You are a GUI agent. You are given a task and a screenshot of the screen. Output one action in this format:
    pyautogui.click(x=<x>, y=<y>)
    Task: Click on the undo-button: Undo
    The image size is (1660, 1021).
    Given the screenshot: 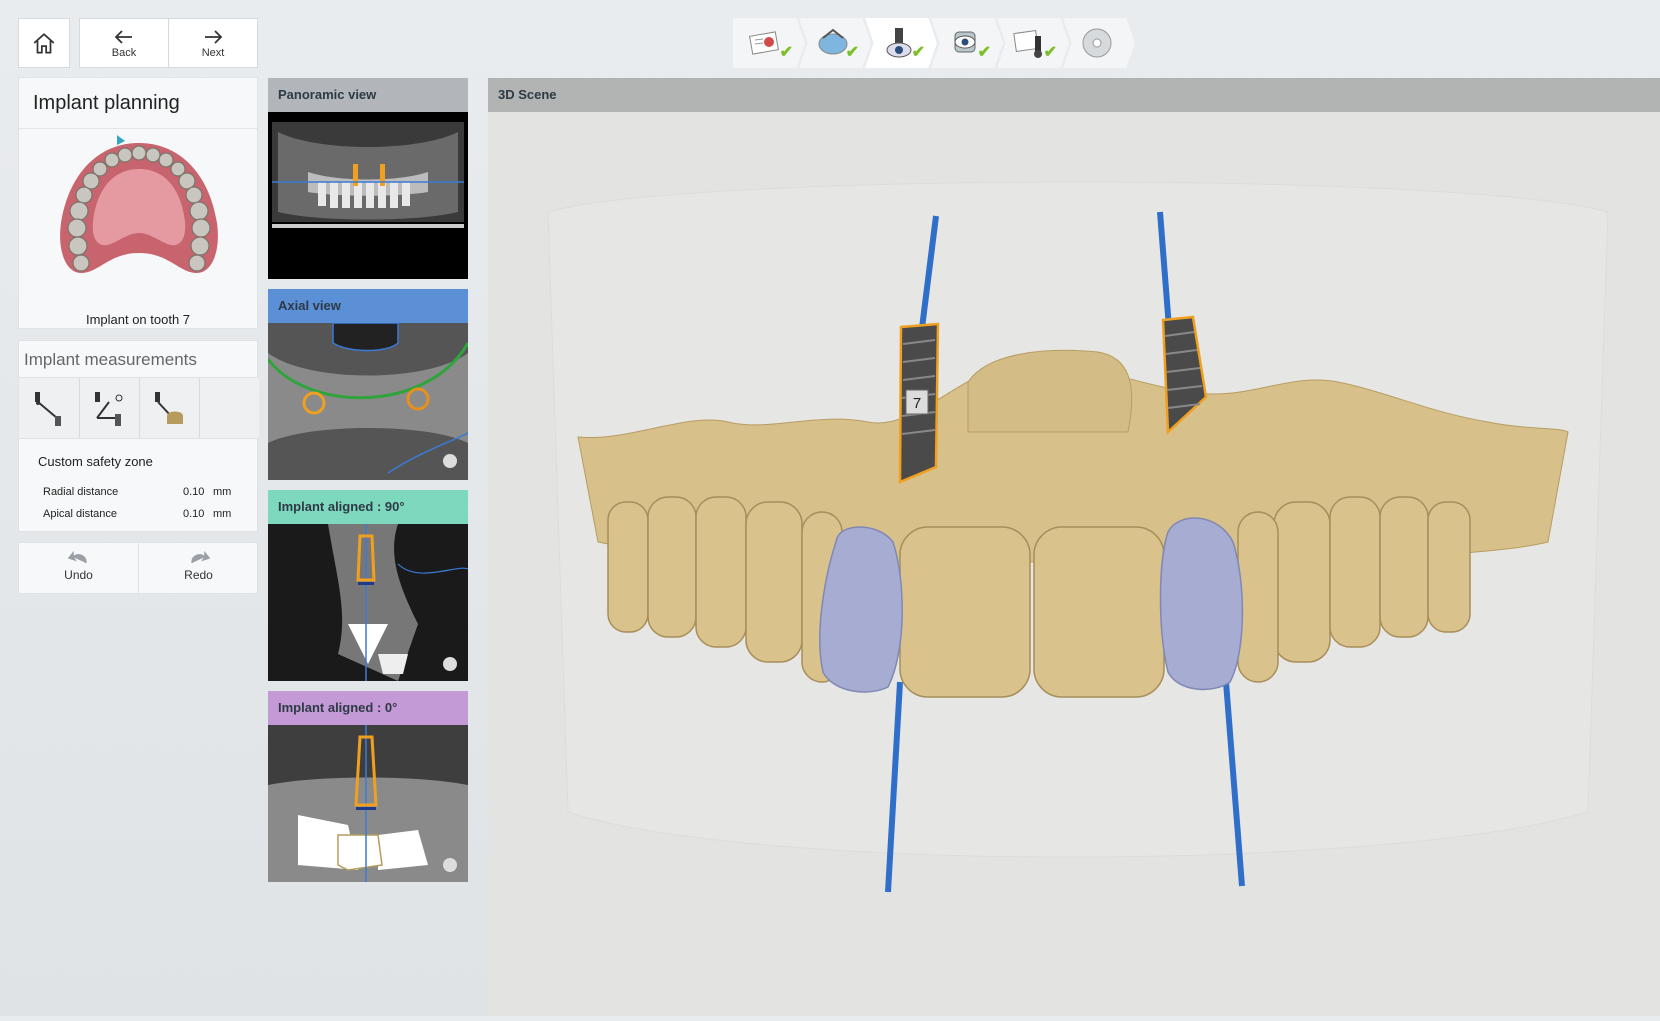 What is the action you would take?
    pyautogui.click(x=79, y=568)
    